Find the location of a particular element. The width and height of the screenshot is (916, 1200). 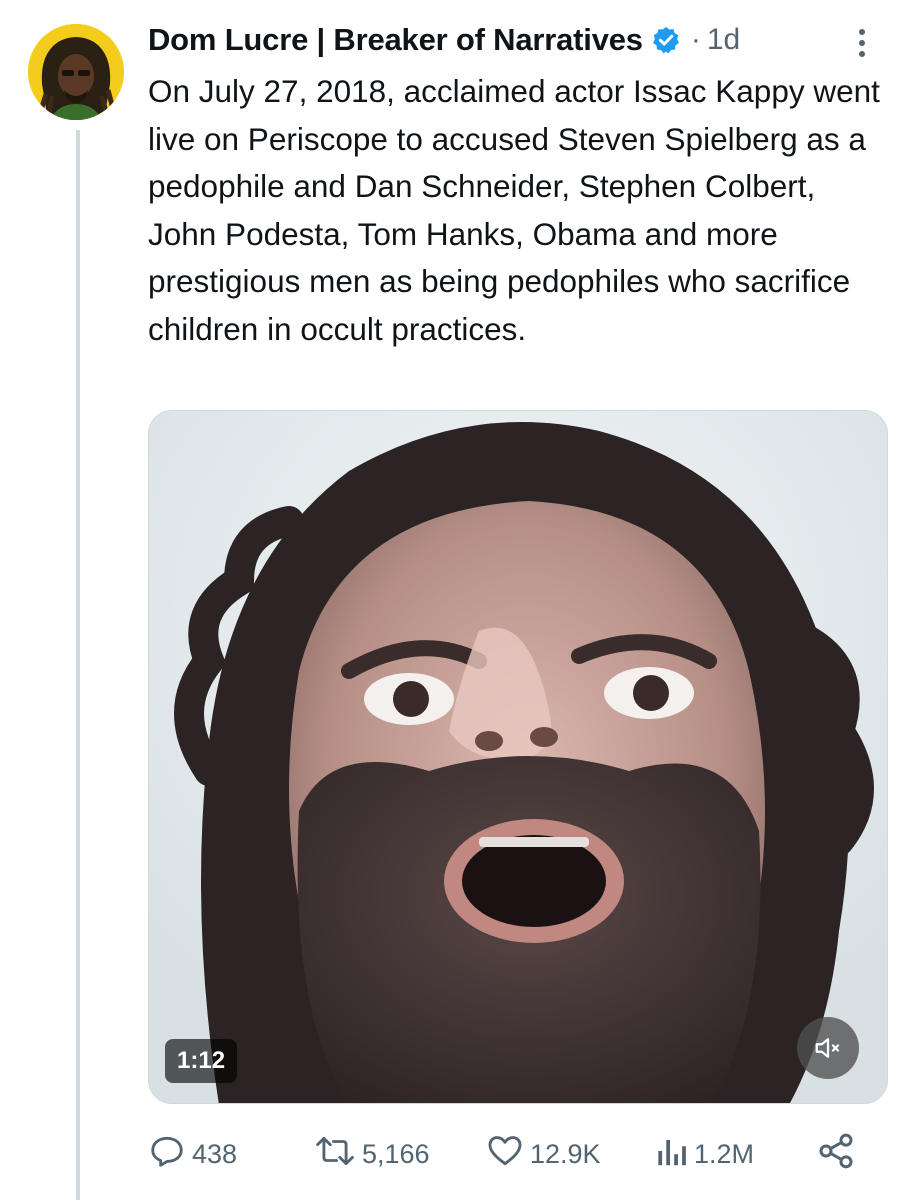

tweet-header: Dom Lucre | Breaker of Narratives · 1d is located at coordinates (518, 40).